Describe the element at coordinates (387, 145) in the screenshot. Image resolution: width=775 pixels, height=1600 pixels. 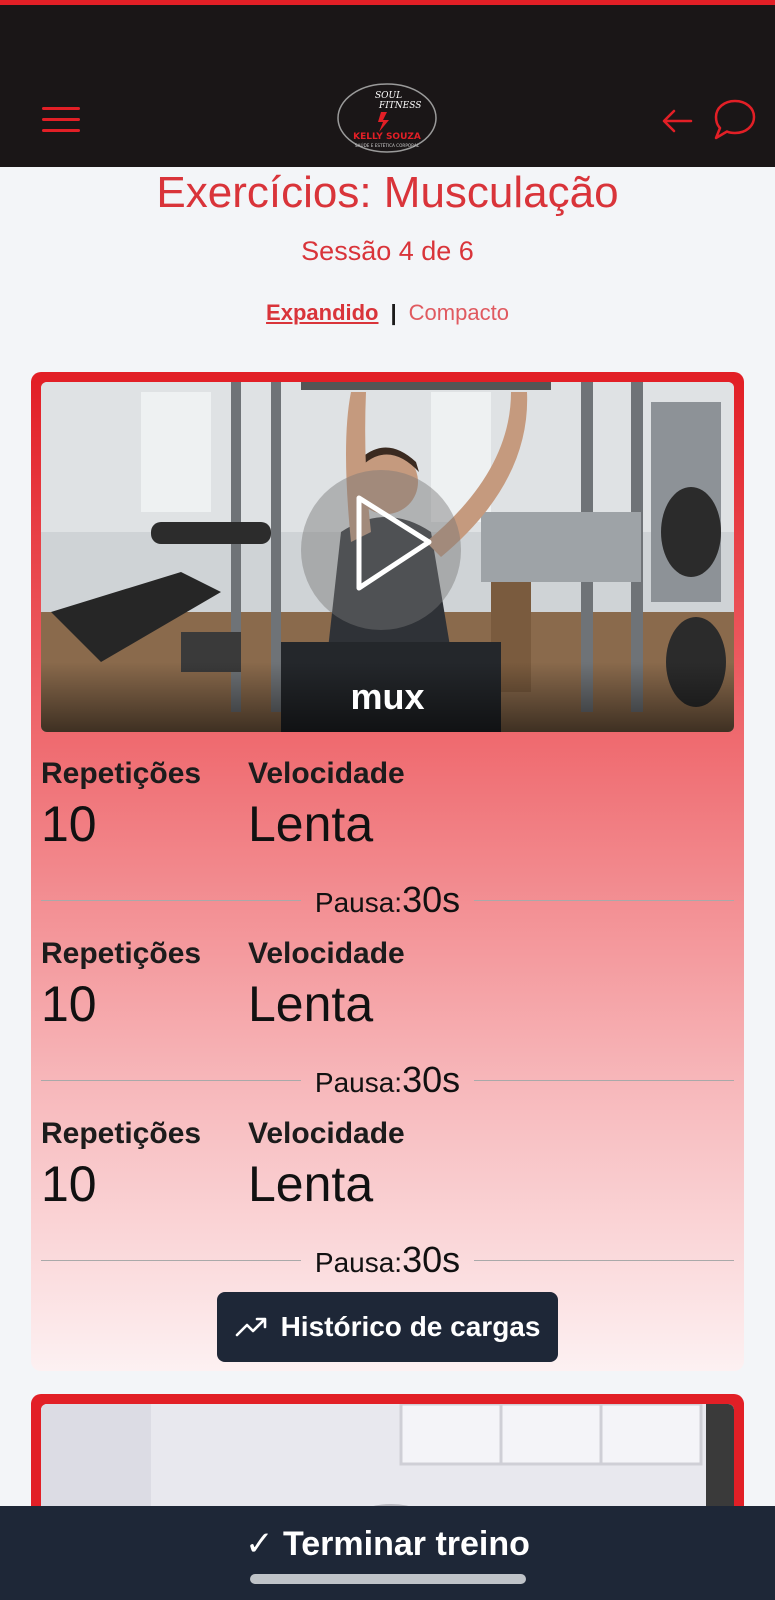
I see `svg-text: SAÚDE E ESTÉTICA CORPORAL` at that location.